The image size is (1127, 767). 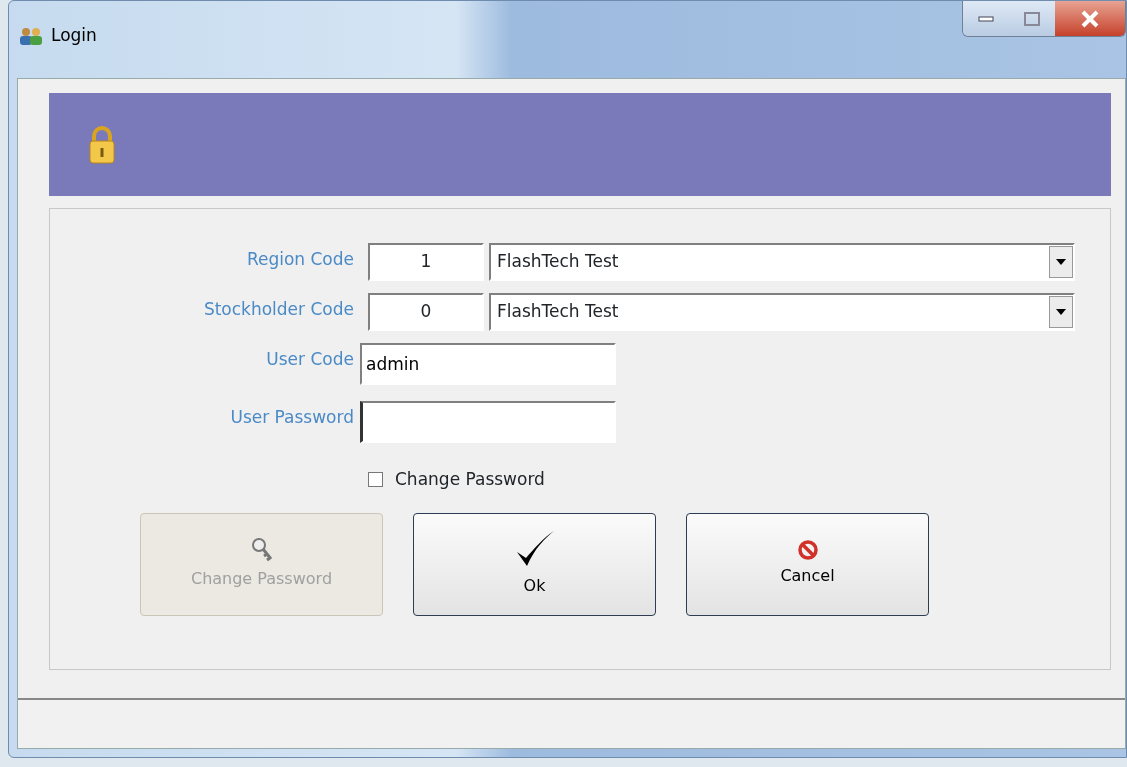 I want to click on code-field: 1, so click(x=426, y=262).